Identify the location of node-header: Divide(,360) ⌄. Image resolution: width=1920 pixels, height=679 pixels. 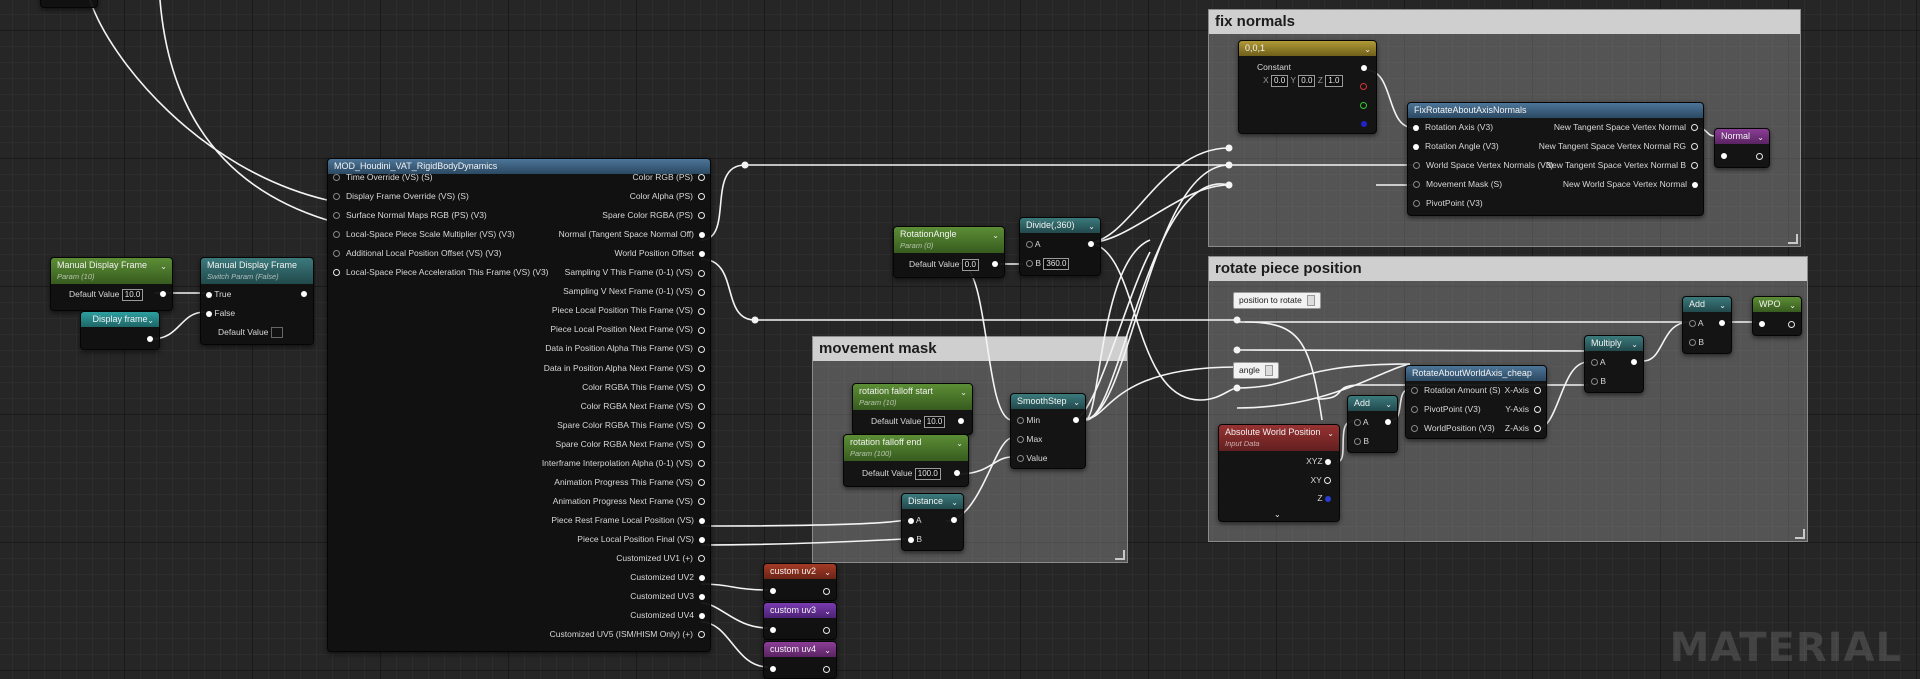
(1060, 225).